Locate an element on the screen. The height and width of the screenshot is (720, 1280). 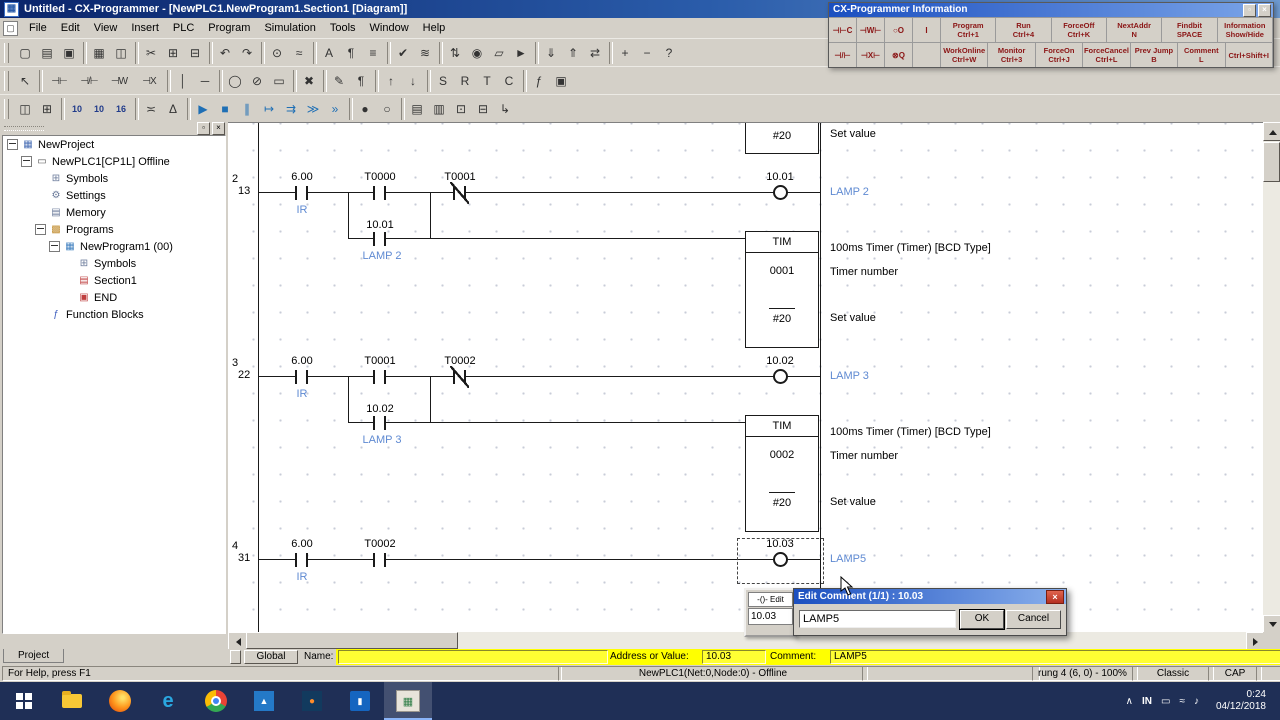
open-icon: ▤ is located at coordinates (47, 53).